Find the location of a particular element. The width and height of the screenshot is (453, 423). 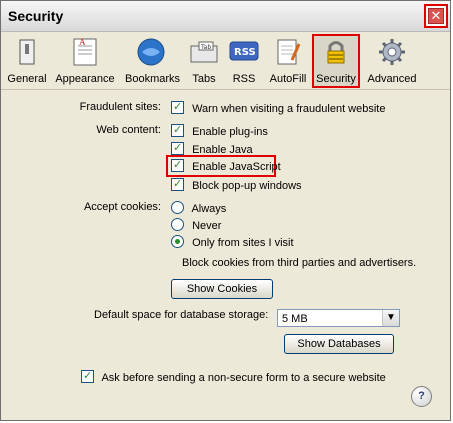

tab-autofill: AutoFill is located at coordinates (288, 61).